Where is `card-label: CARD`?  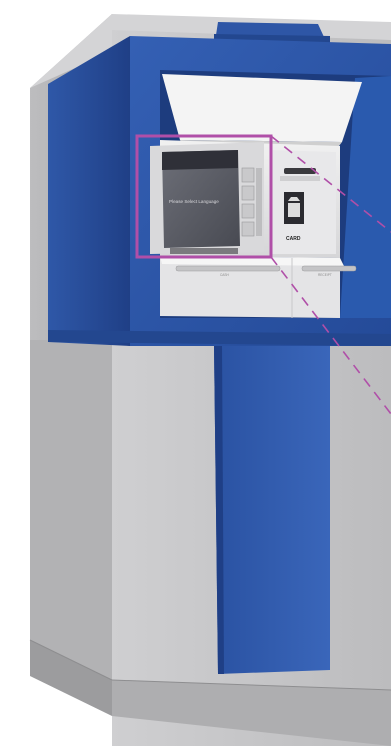
card-label: CARD is located at coordinates (293, 239).